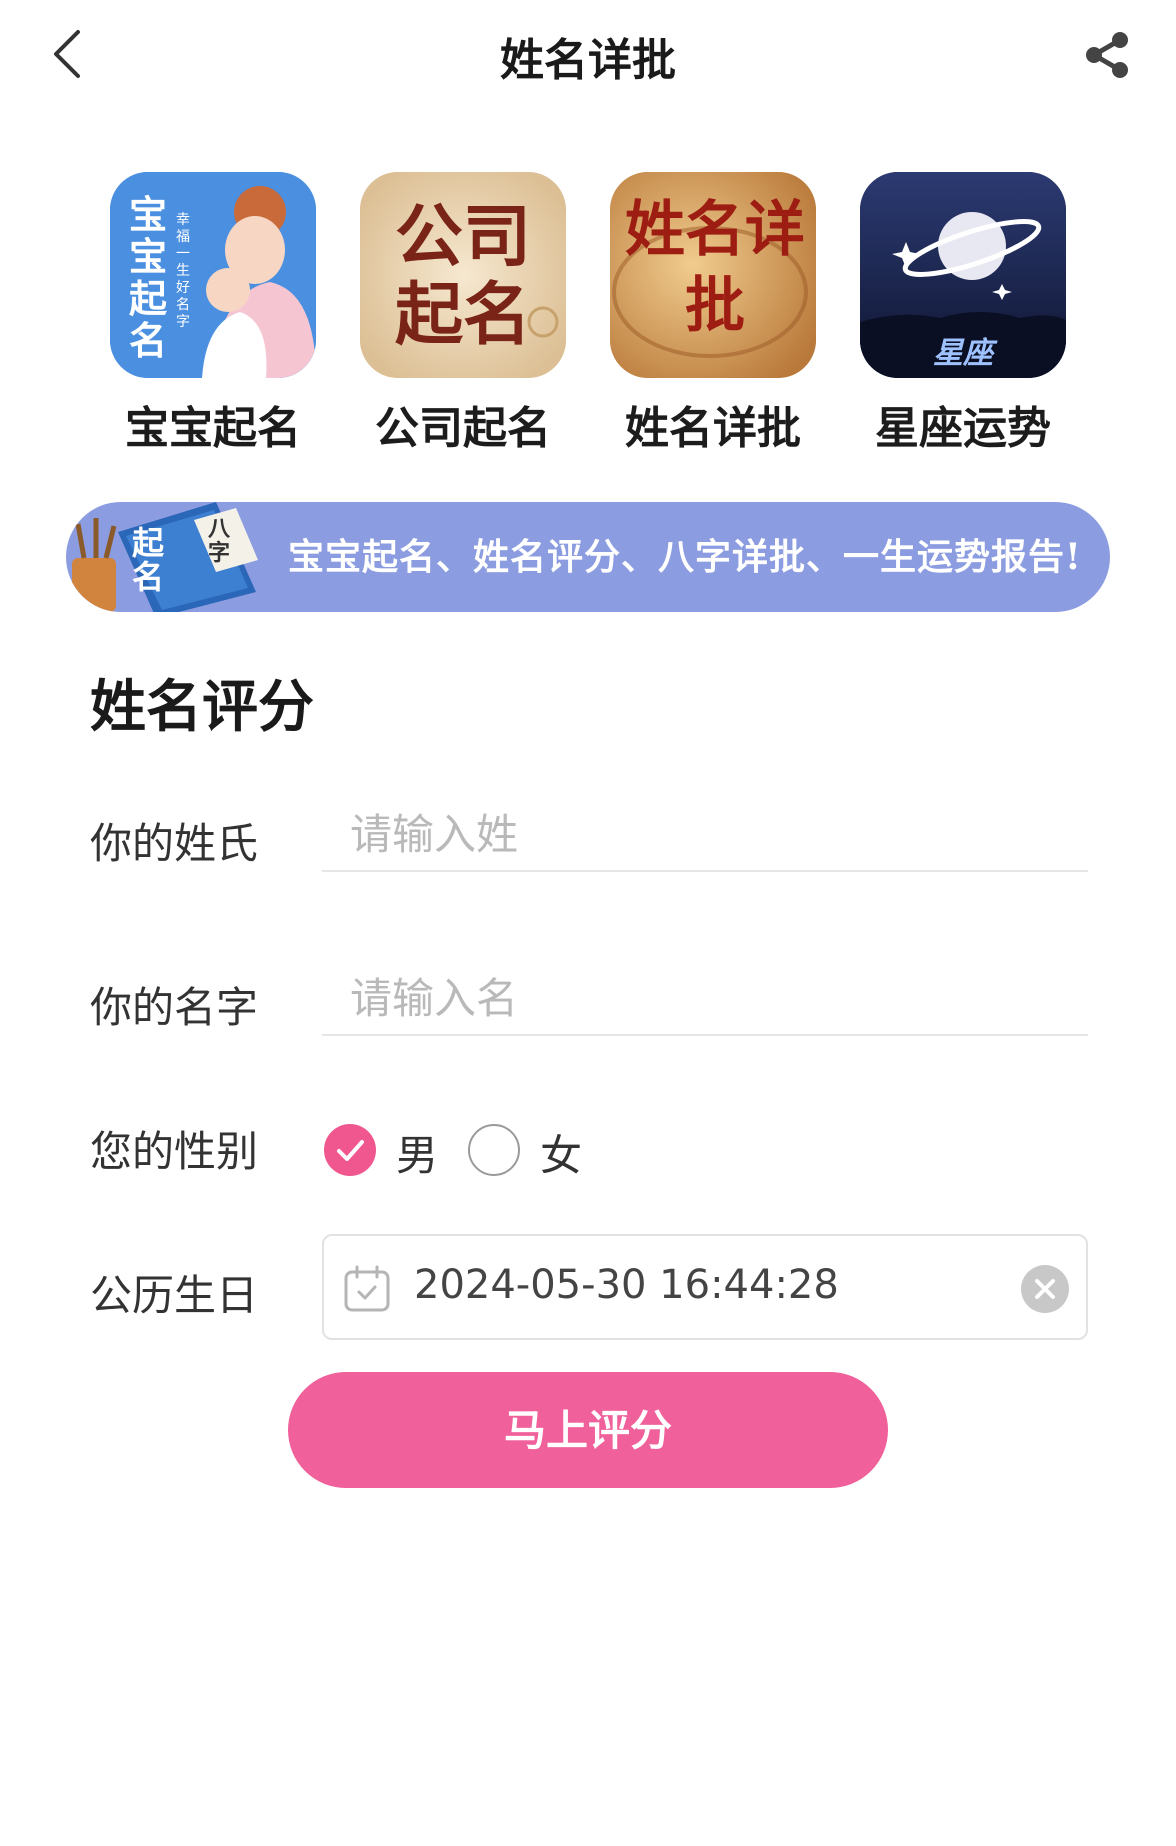 This screenshot has height=1846, width=1176. Describe the element at coordinates (963, 353) in the screenshot. I see `horoscope-icon-text: 星座` at that location.